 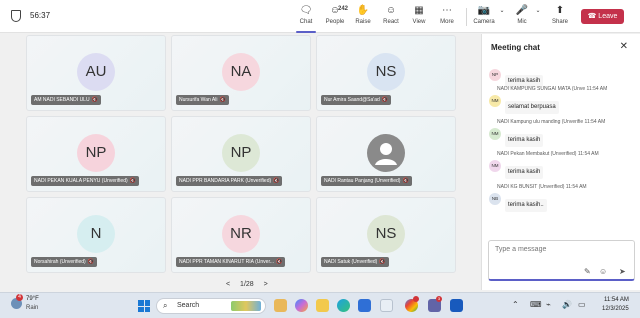 What do you see at coordinates (16, 16) in the screenshot?
I see `shield-icon` at bounding box center [16, 16].